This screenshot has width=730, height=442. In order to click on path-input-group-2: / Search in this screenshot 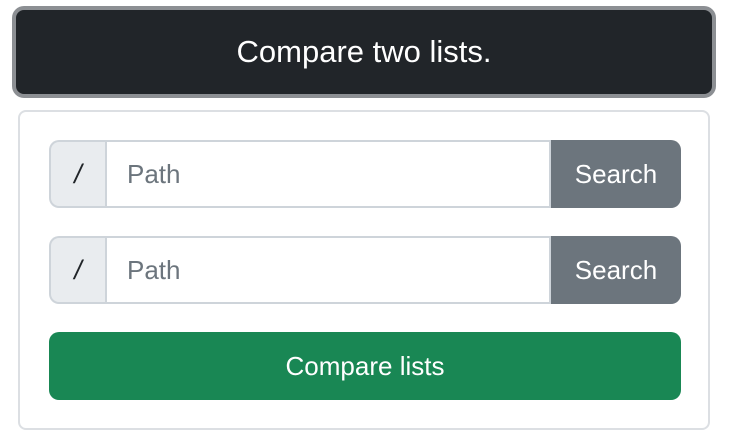, I will do `click(365, 270)`.